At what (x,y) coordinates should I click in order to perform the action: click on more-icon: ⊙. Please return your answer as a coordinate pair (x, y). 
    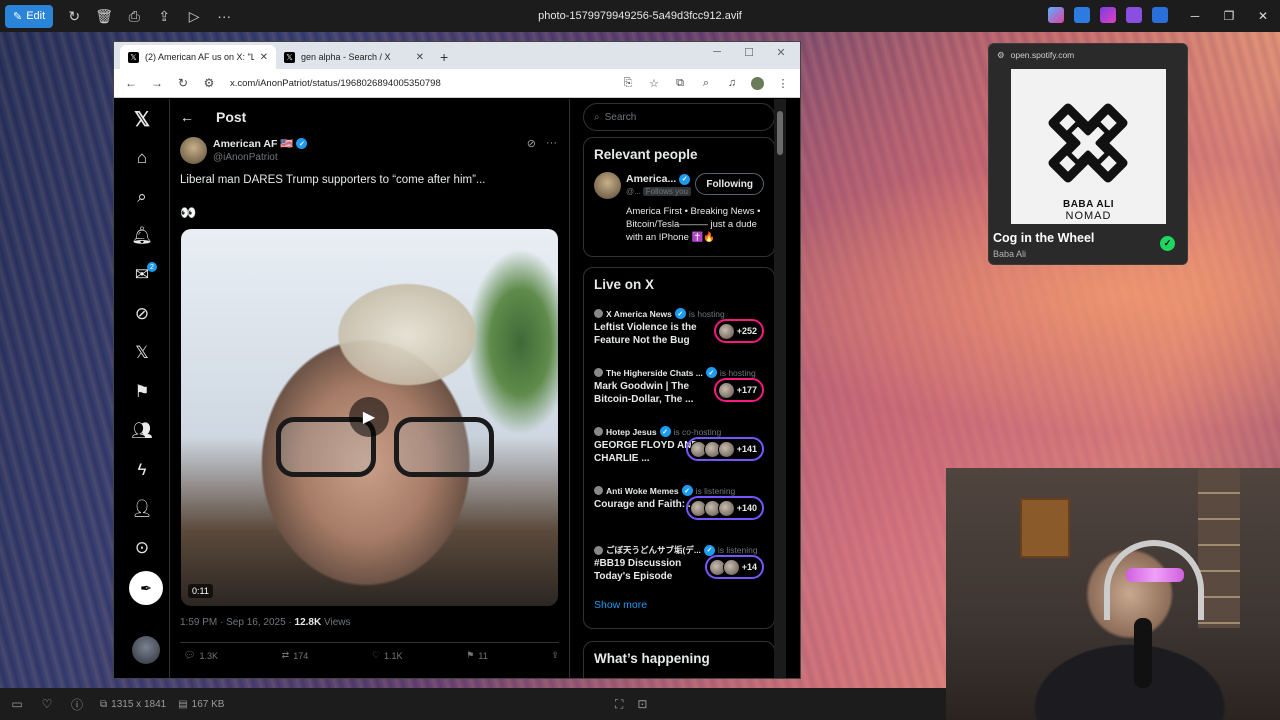
    Looking at the image, I should click on (142, 548).